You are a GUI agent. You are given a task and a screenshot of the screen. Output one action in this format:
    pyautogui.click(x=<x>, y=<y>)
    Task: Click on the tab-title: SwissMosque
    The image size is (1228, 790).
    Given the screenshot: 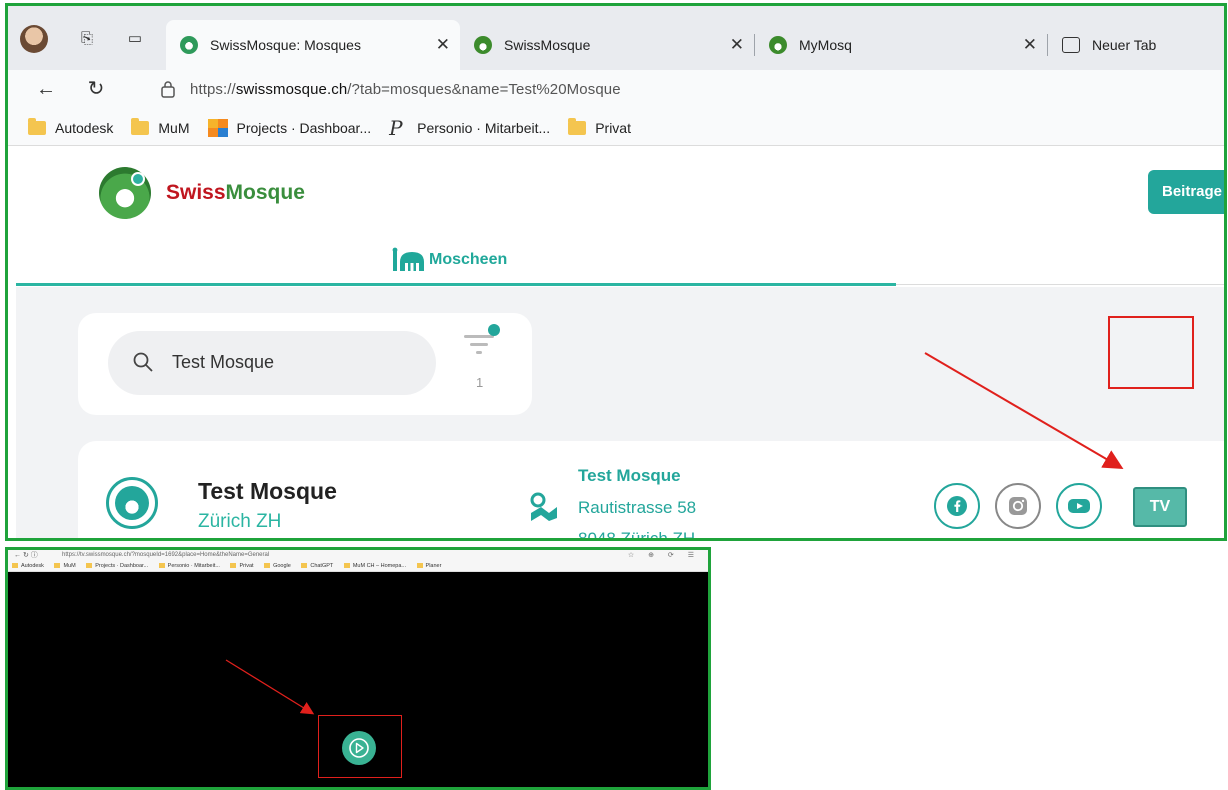 What is the action you would take?
    pyautogui.click(x=547, y=45)
    